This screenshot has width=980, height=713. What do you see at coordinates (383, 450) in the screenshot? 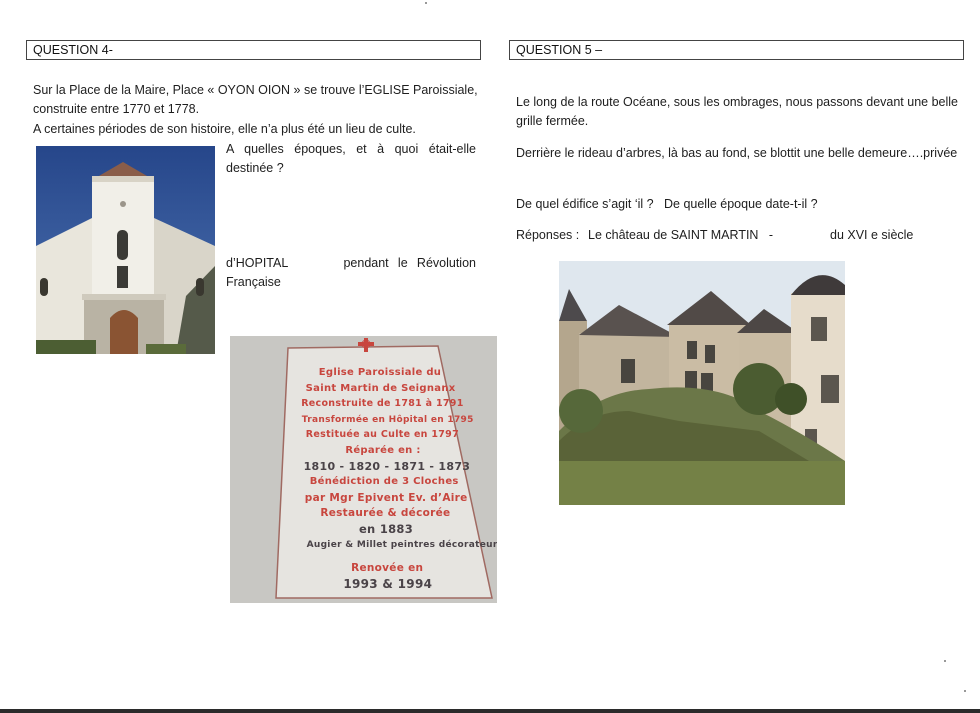
I see `plaque-line: Réparée en :` at bounding box center [383, 450].